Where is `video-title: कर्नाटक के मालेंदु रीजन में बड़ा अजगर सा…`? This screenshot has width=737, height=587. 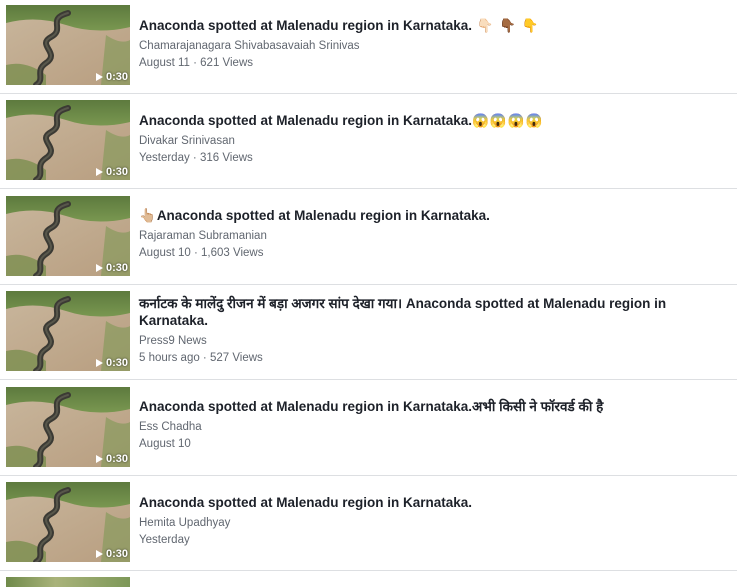 video-title: कर्नाटक के मालेंदु रीजन में बड़ा अजगर सा… is located at coordinates (432, 312).